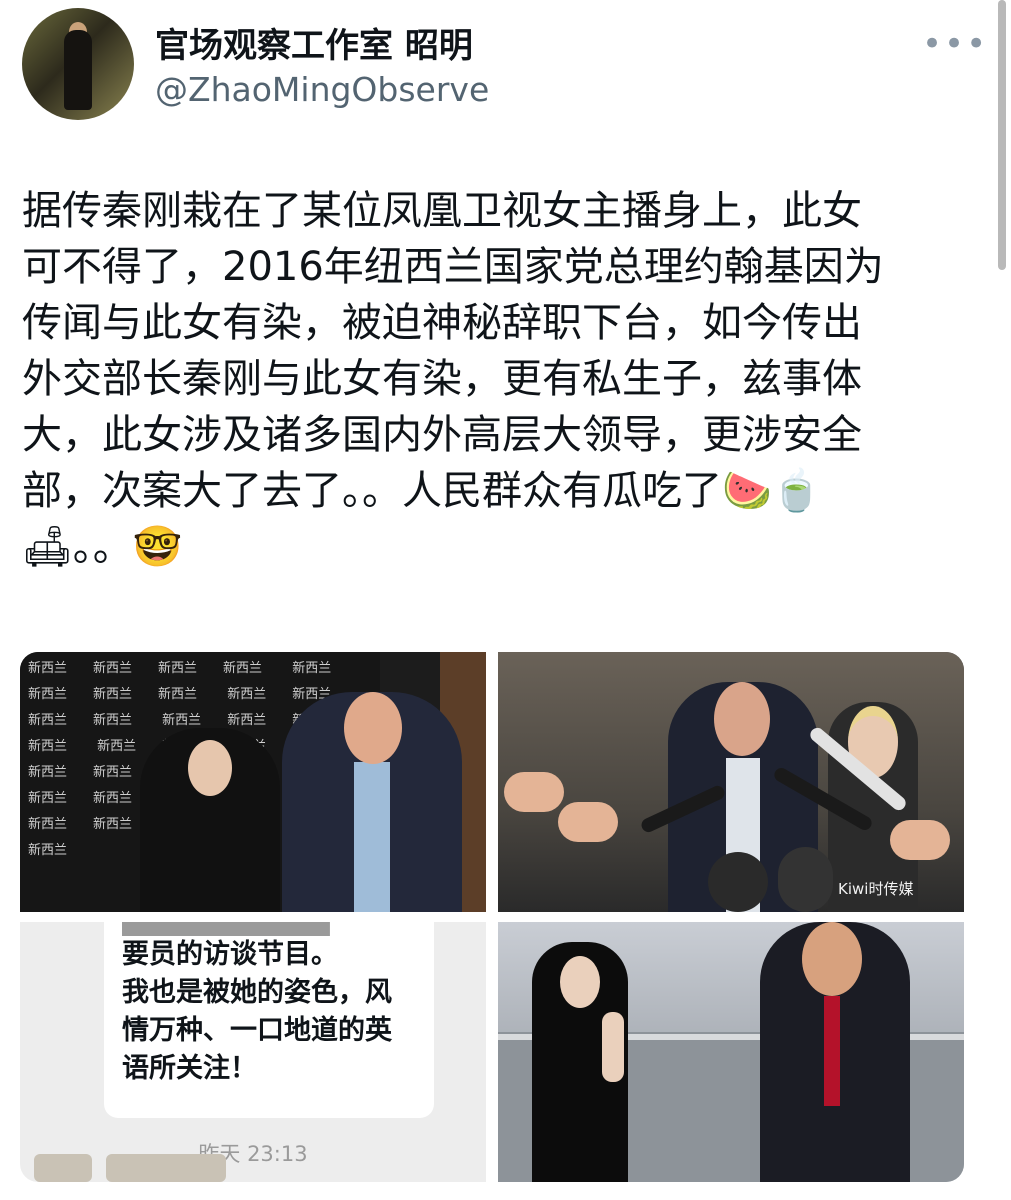  I want to click on author-handle: @ZhaoMingObserve, so click(322, 89).